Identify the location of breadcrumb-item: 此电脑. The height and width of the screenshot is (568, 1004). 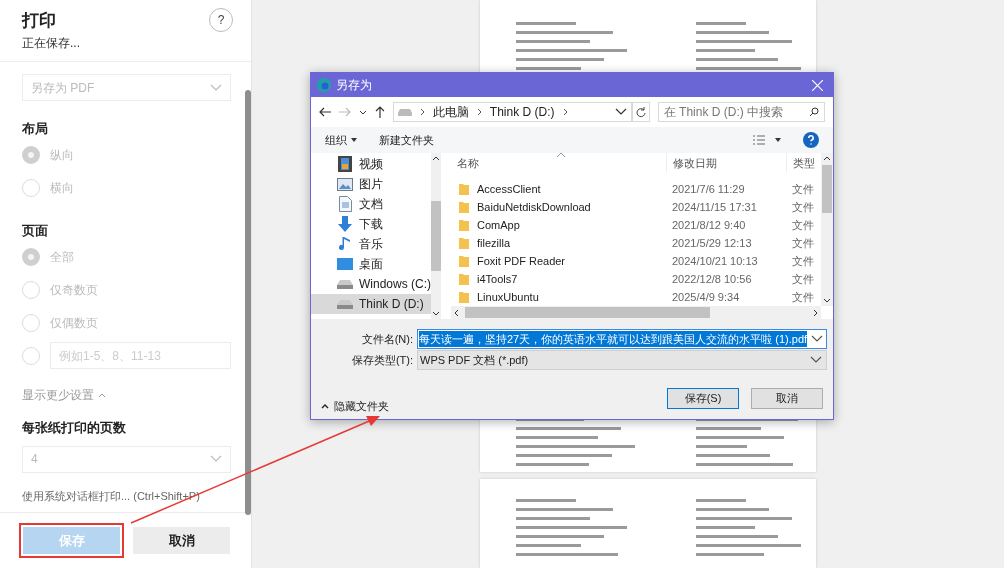
(450, 112).